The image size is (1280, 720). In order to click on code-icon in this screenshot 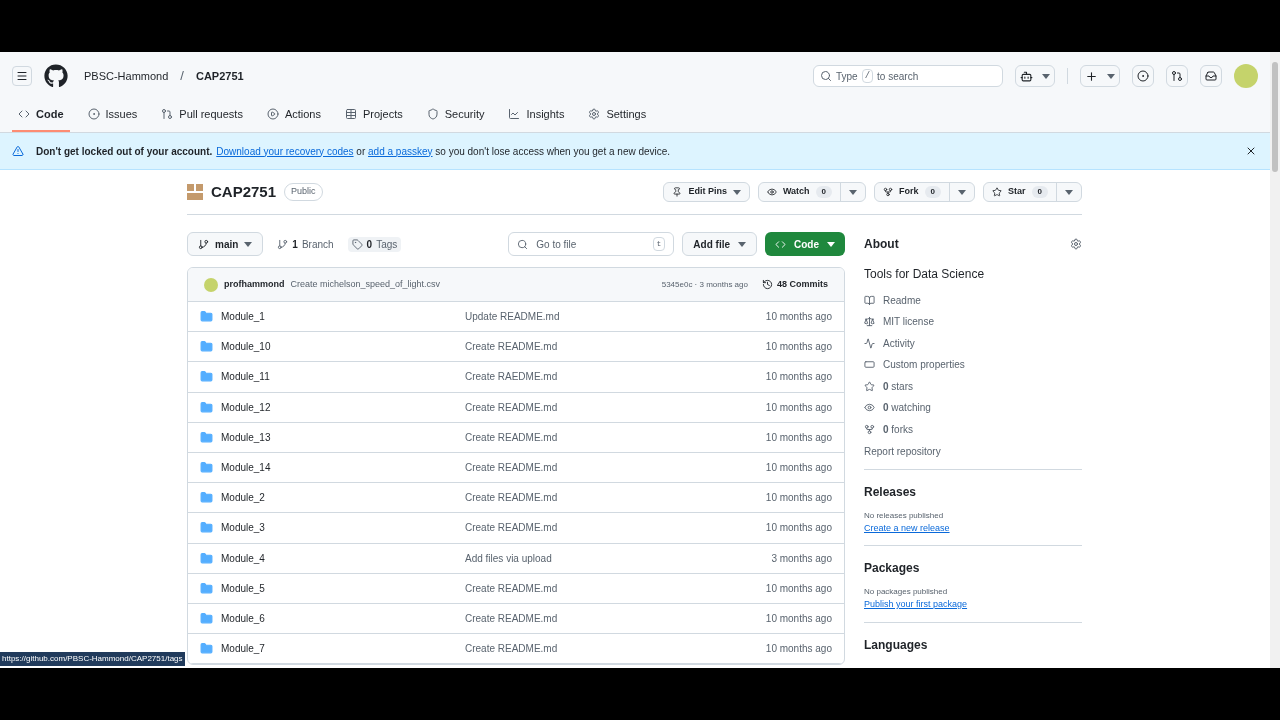, I will do `click(780, 244)`.